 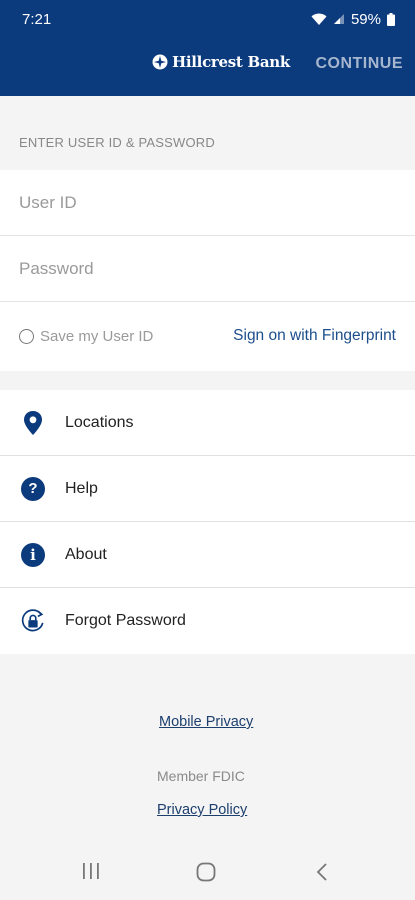 I want to click on battery-percent: 59%, so click(x=365, y=19).